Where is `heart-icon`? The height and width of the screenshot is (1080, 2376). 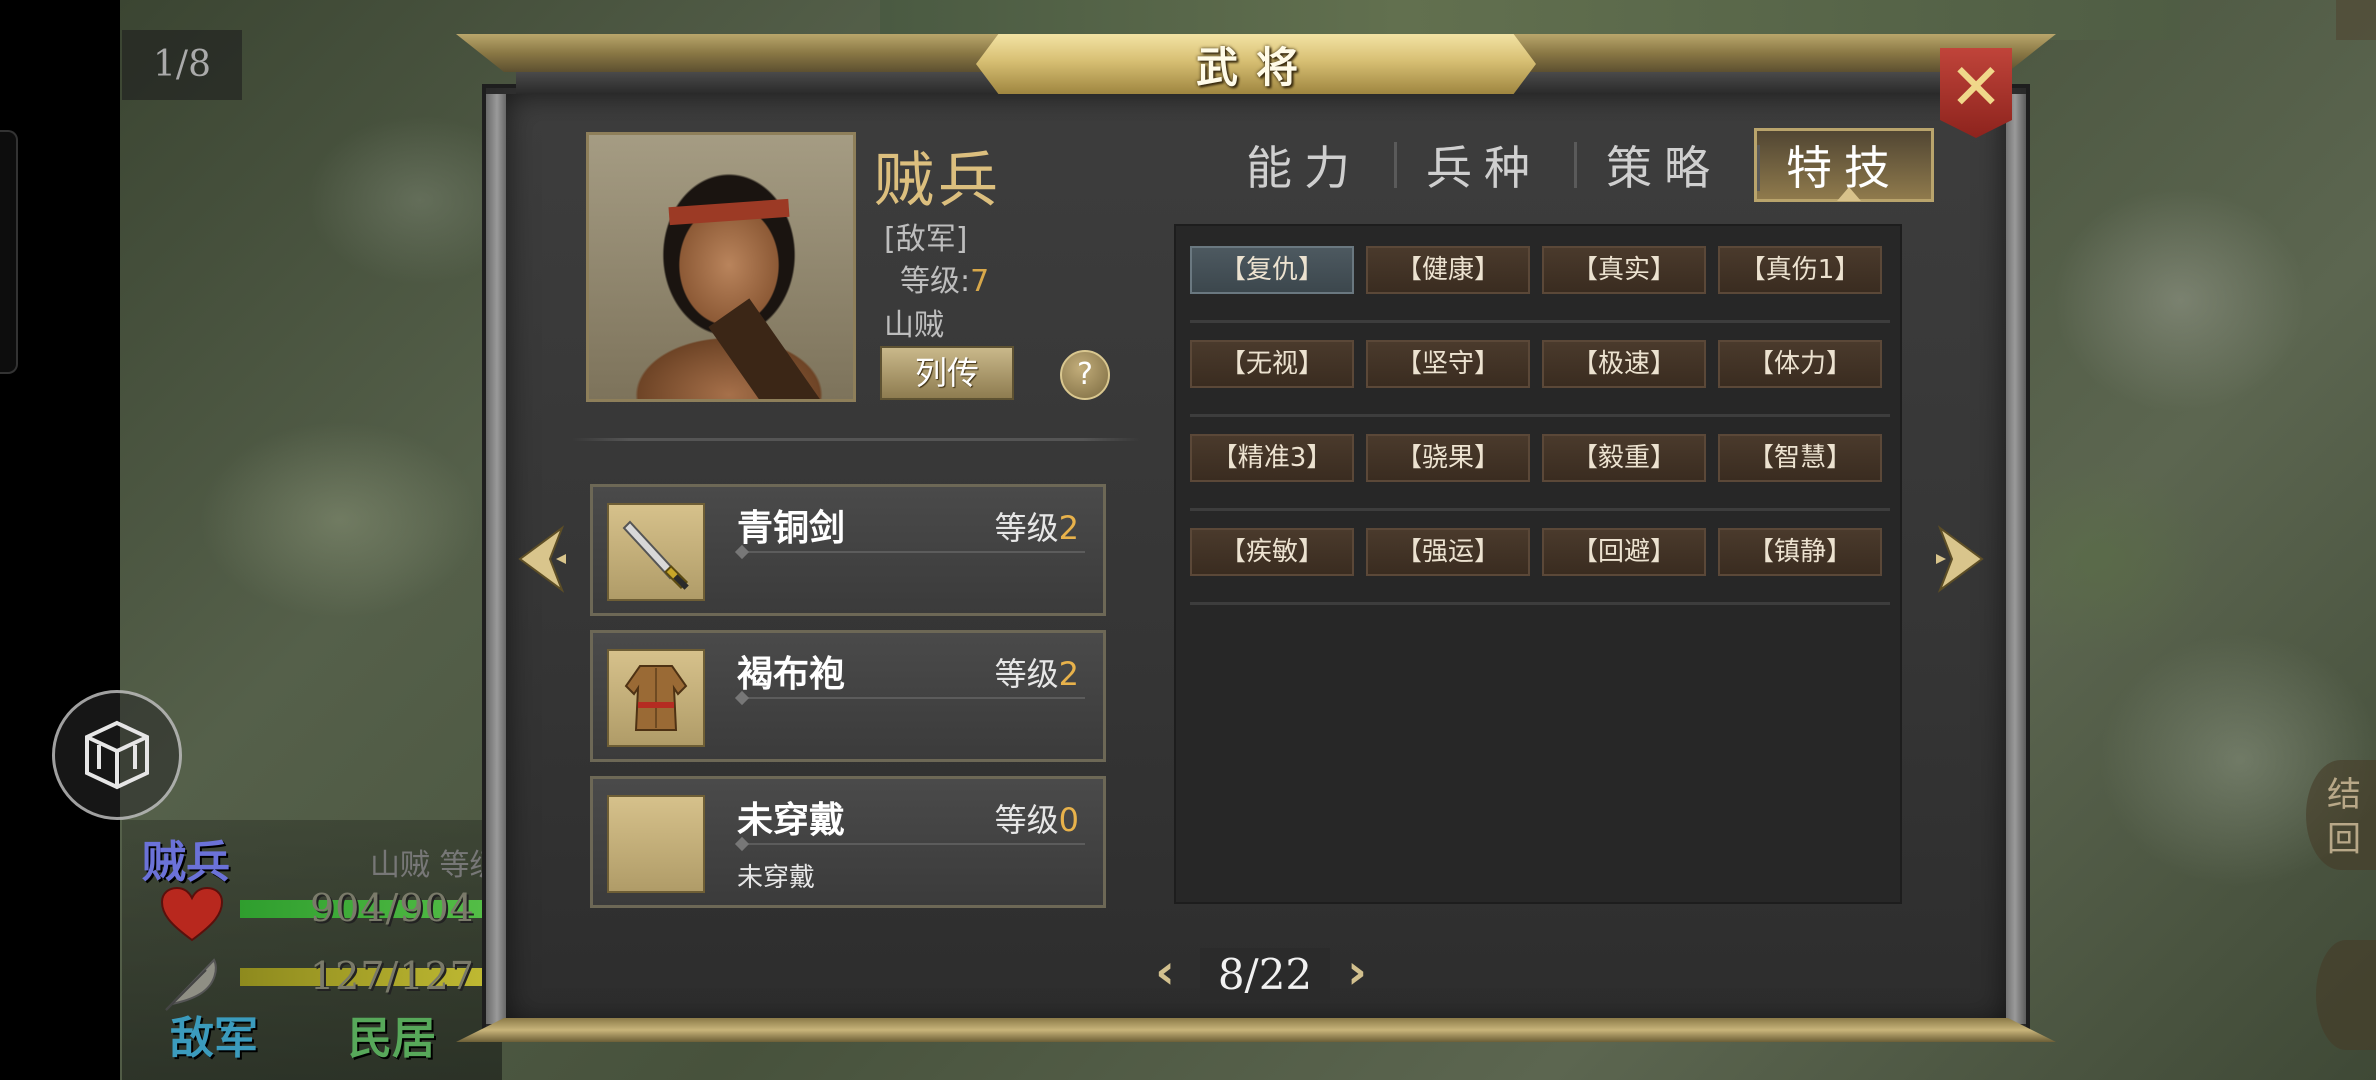 heart-icon is located at coordinates (192, 914).